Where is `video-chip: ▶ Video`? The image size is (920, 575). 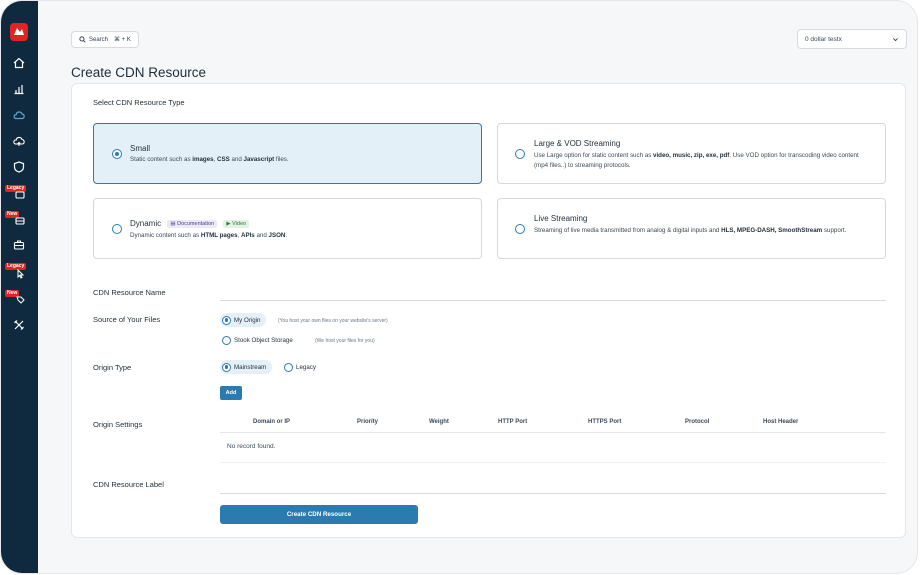 video-chip: ▶ Video is located at coordinates (236, 223).